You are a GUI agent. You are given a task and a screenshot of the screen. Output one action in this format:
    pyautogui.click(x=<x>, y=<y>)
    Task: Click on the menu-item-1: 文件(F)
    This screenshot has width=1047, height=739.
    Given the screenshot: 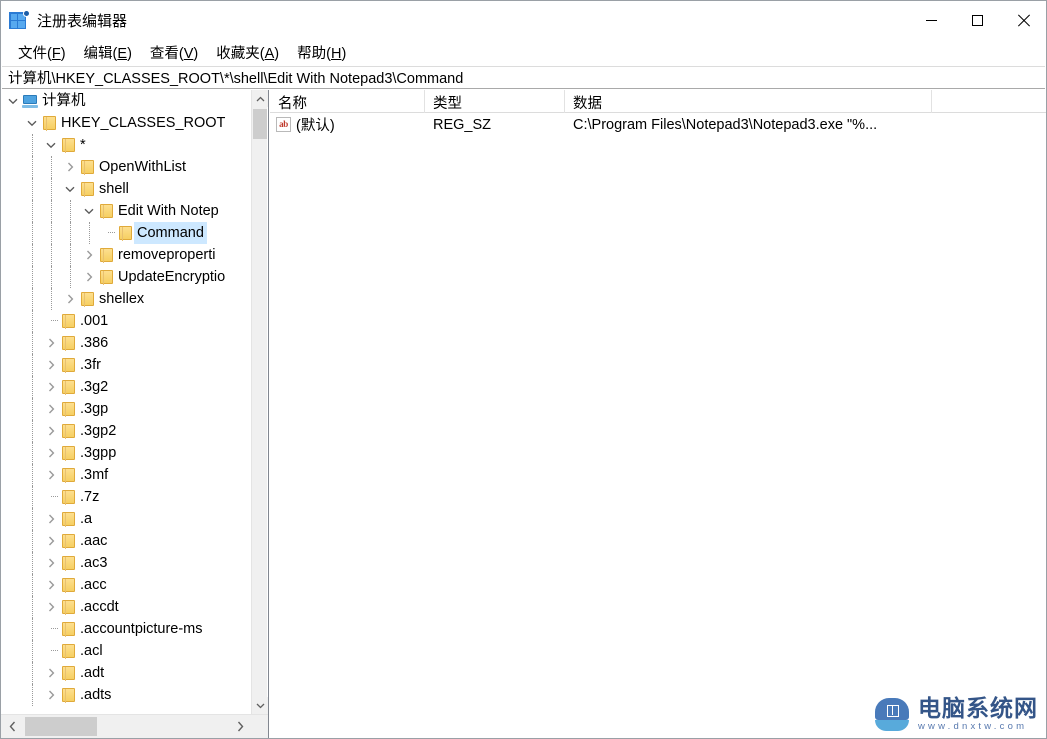 What is the action you would take?
    pyautogui.click(x=42, y=52)
    